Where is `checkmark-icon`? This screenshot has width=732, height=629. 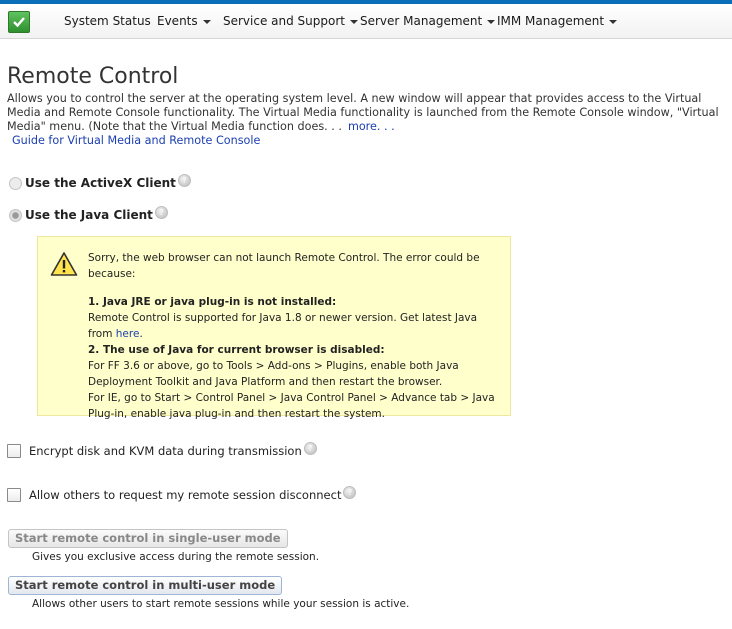
checkmark-icon is located at coordinates (19, 22).